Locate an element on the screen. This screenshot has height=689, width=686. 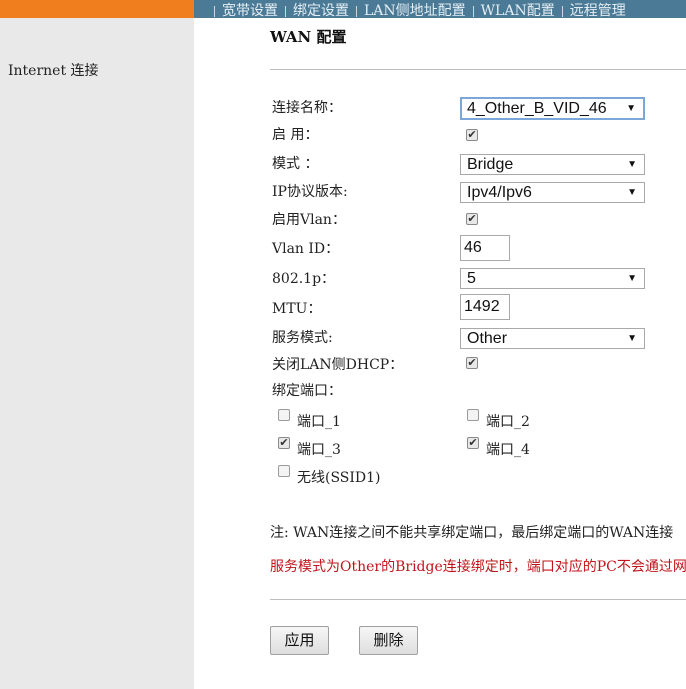
port-3-checkbox is located at coordinates (284, 443).